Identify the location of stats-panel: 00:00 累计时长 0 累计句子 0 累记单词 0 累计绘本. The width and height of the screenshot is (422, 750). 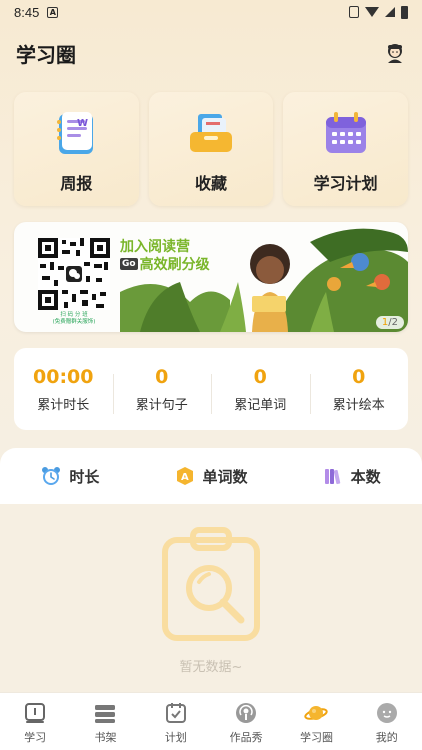
(211, 389).